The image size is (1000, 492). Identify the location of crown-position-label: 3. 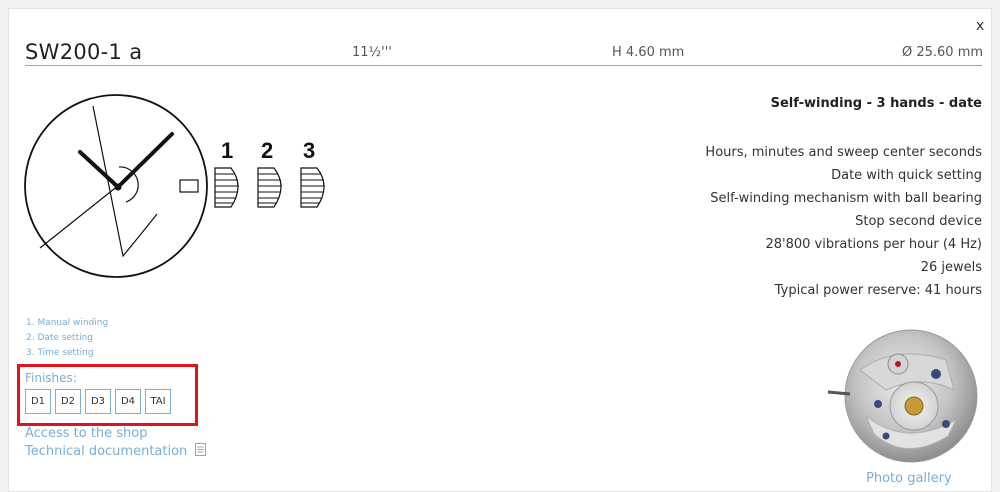
(309, 150).